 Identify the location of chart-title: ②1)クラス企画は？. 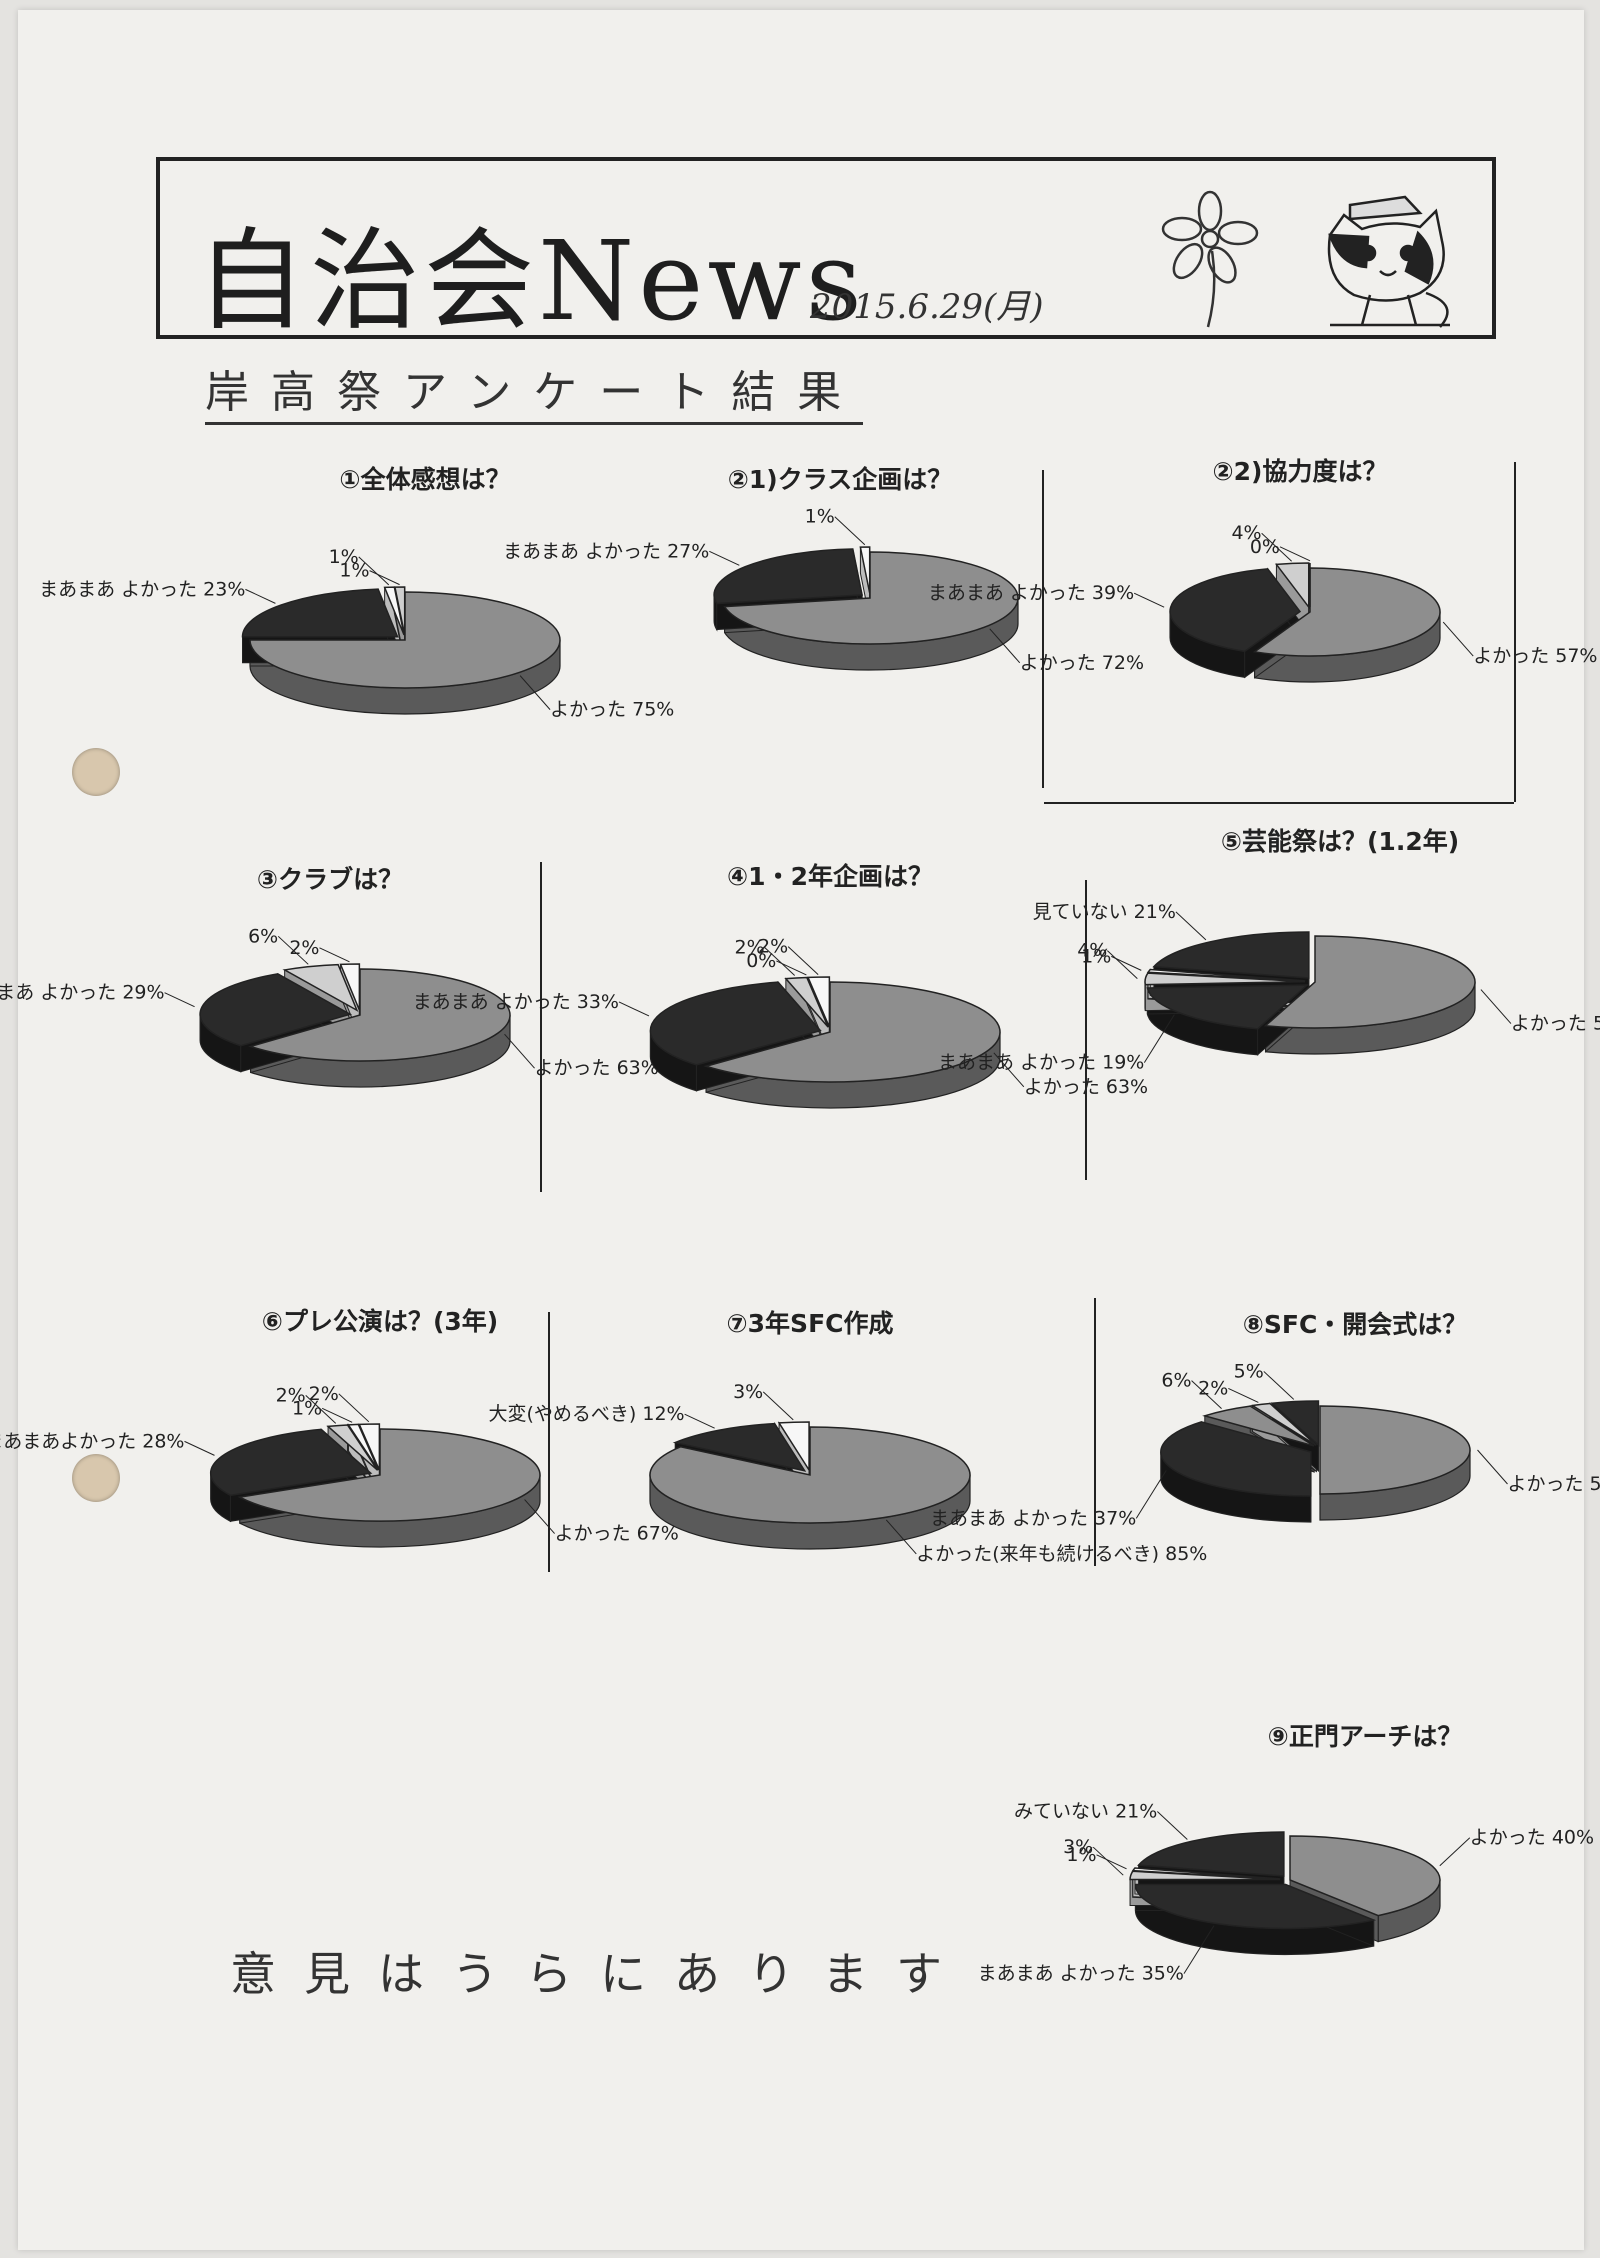
(840, 479).